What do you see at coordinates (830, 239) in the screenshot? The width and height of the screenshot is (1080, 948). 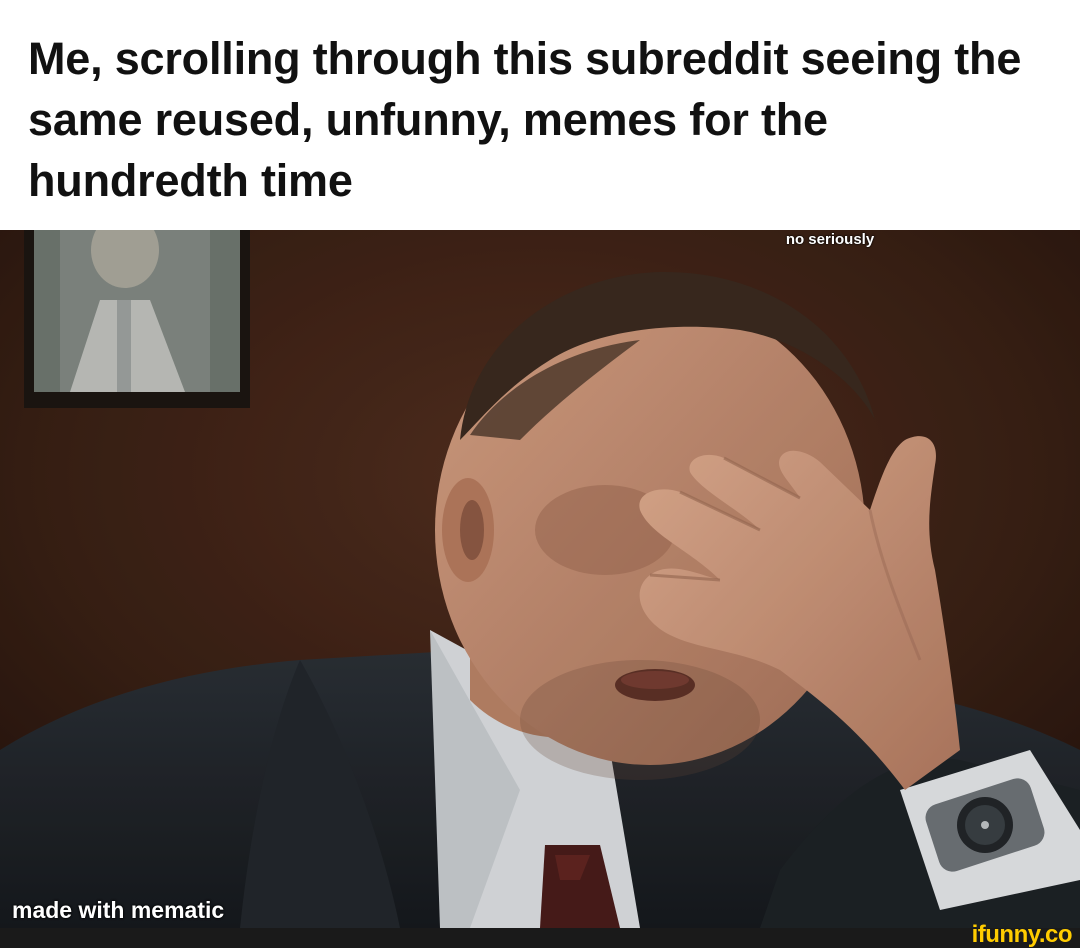 I see `top-overlay-label: no seriously` at bounding box center [830, 239].